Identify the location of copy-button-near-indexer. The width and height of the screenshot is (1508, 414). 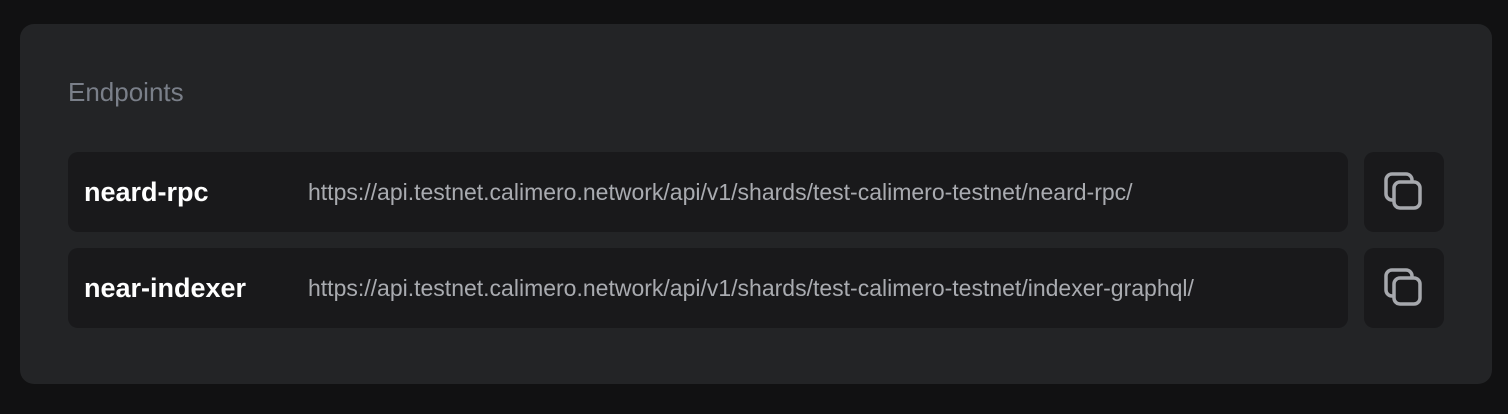
(1404, 288).